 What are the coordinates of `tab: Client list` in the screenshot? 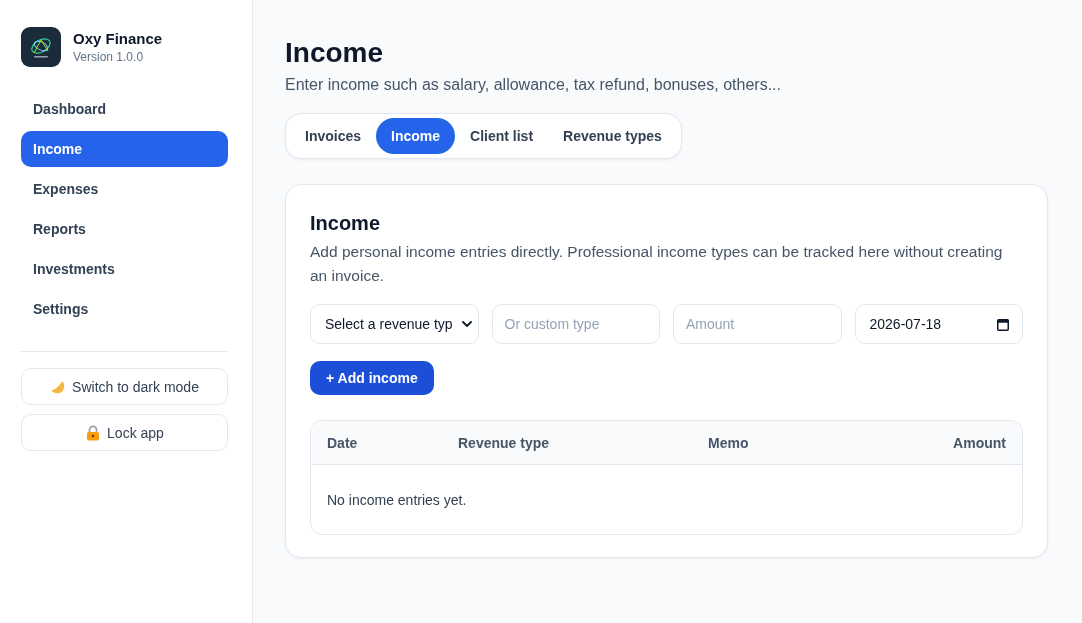 It's located at (502, 136).